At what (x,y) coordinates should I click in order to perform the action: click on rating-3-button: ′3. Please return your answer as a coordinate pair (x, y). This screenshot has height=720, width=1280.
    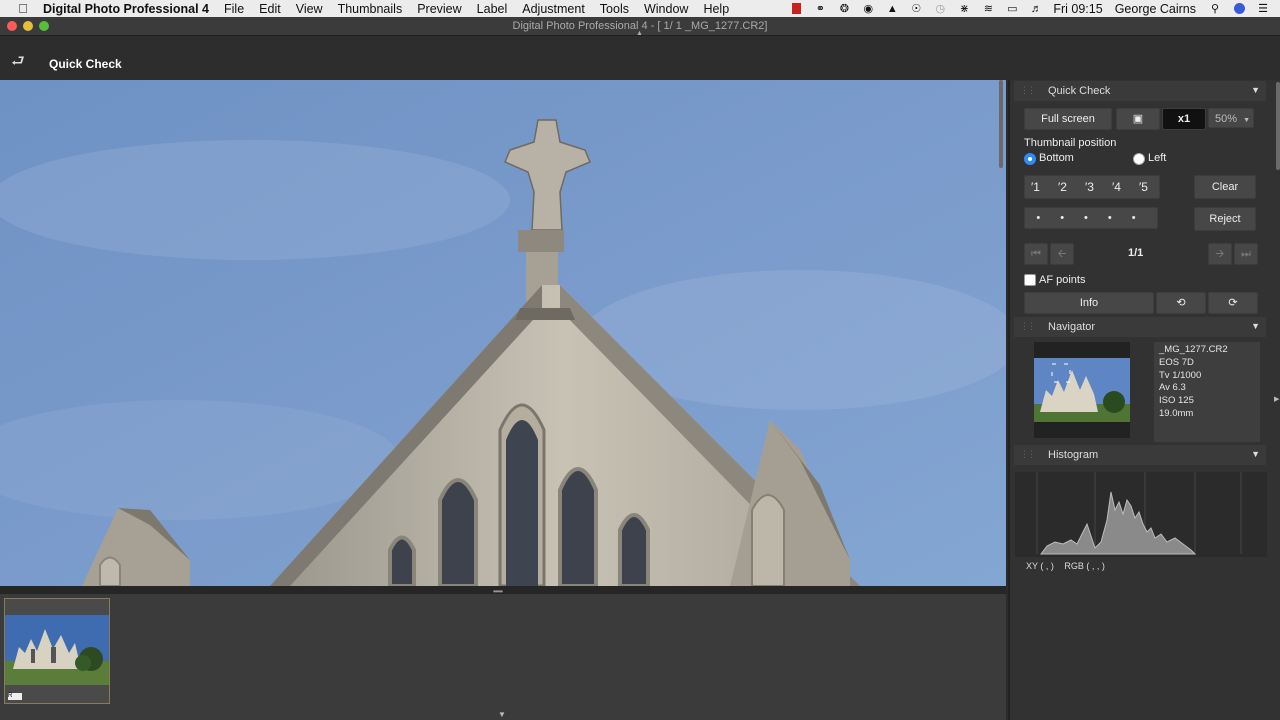
    Looking at the image, I should click on (1089, 187).